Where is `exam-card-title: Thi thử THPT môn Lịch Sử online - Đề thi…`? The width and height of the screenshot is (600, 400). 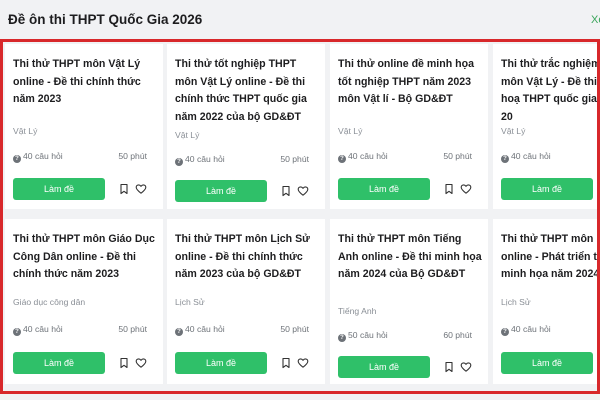 exam-card-title: Thi thử THPT môn Lịch Sử online - Đề thi… is located at coordinates (247, 257).